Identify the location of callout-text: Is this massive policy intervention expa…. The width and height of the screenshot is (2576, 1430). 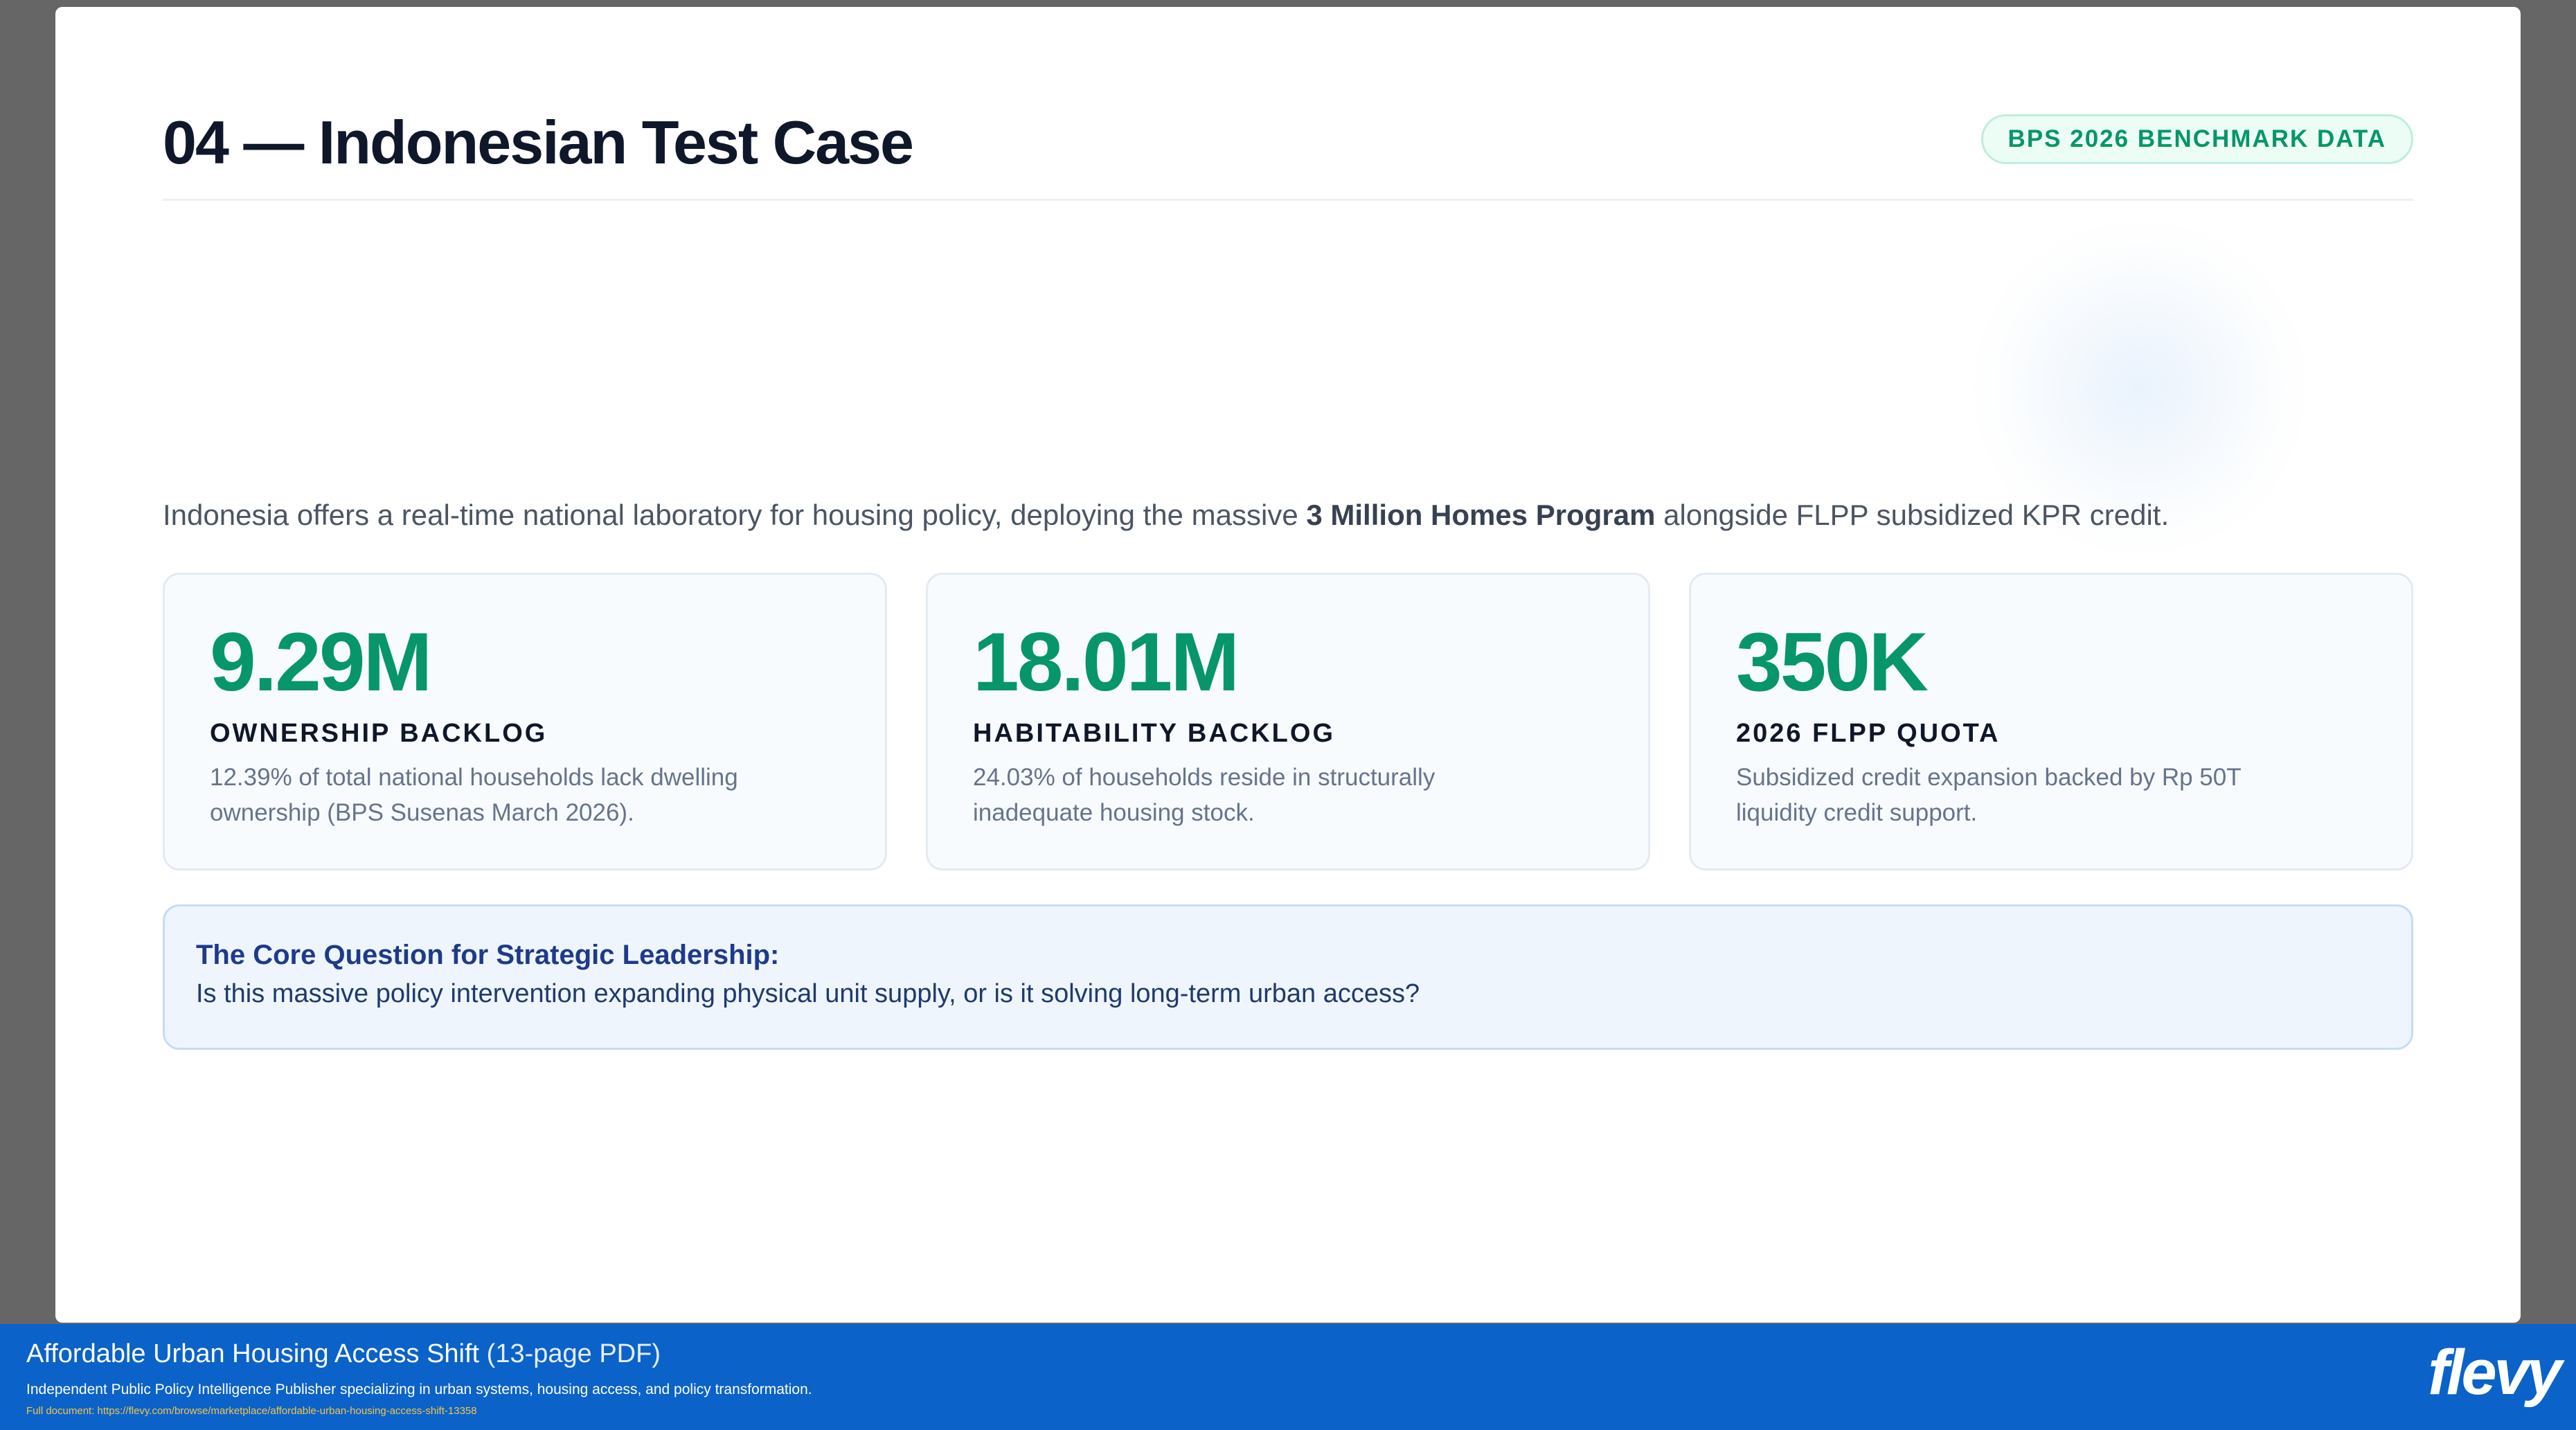
(808, 993).